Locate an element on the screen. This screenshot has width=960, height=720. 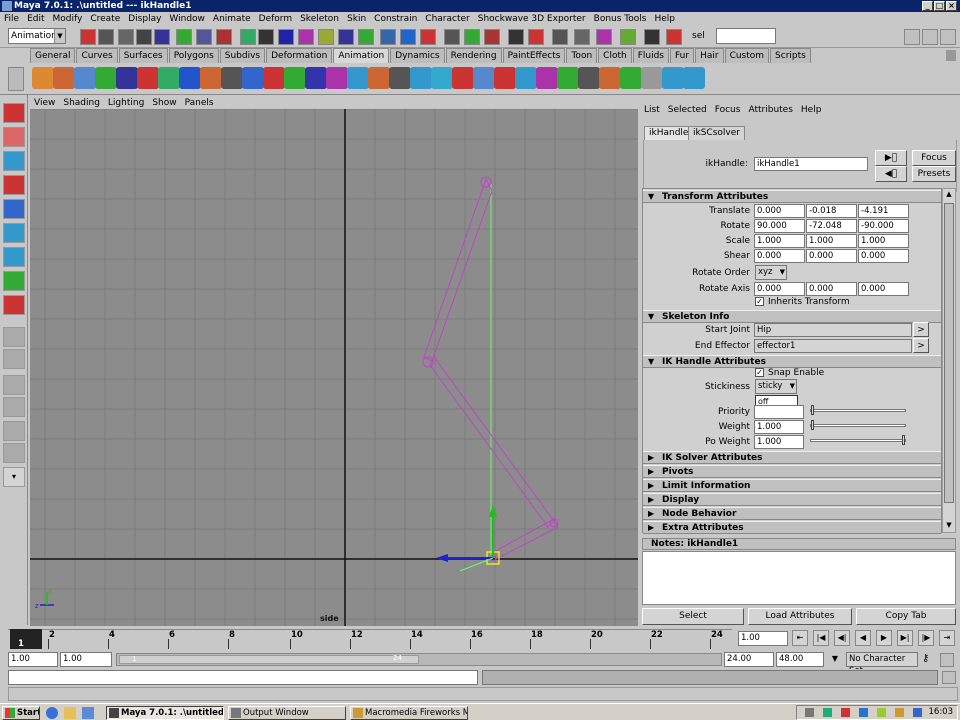
start-joint-link-button: > is located at coordinates (921, 329).